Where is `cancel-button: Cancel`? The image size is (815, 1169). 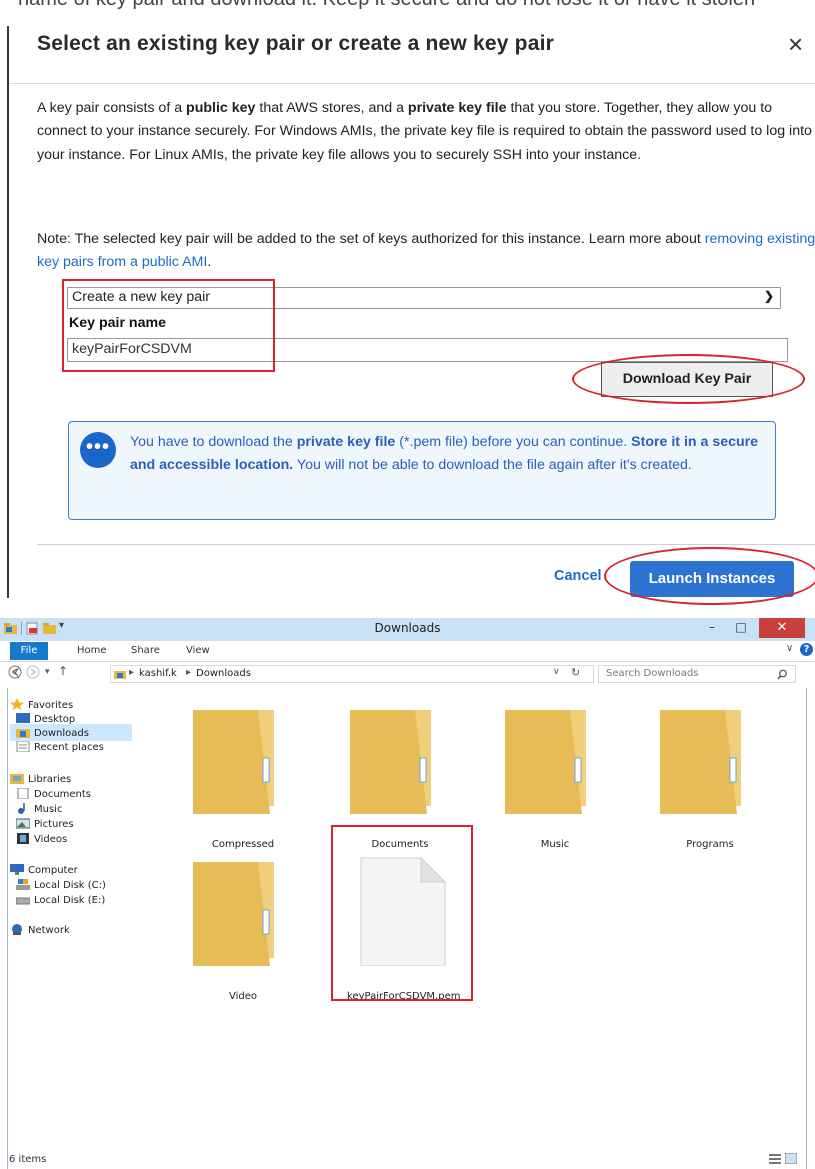
cancel-button: Cancel is located at coordinates (578, 576).